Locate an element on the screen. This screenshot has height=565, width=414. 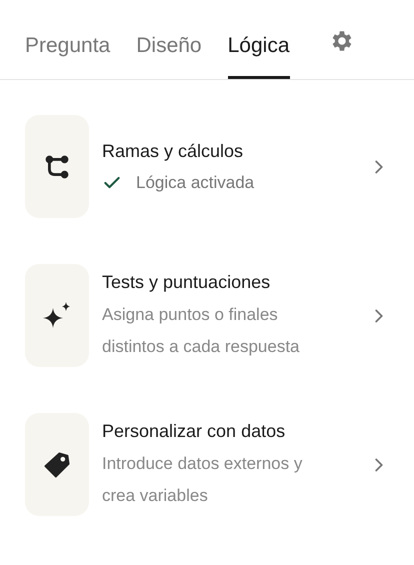
tab: Pregunta is located at coordinates (67, 57).